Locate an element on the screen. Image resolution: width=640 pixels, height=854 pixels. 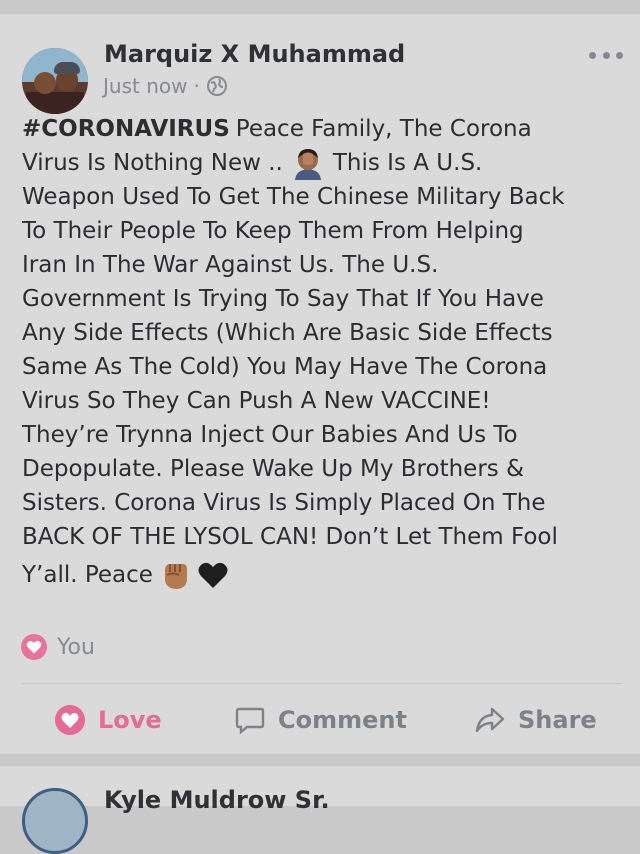
avatar-face is located at coordinates (45, 83).